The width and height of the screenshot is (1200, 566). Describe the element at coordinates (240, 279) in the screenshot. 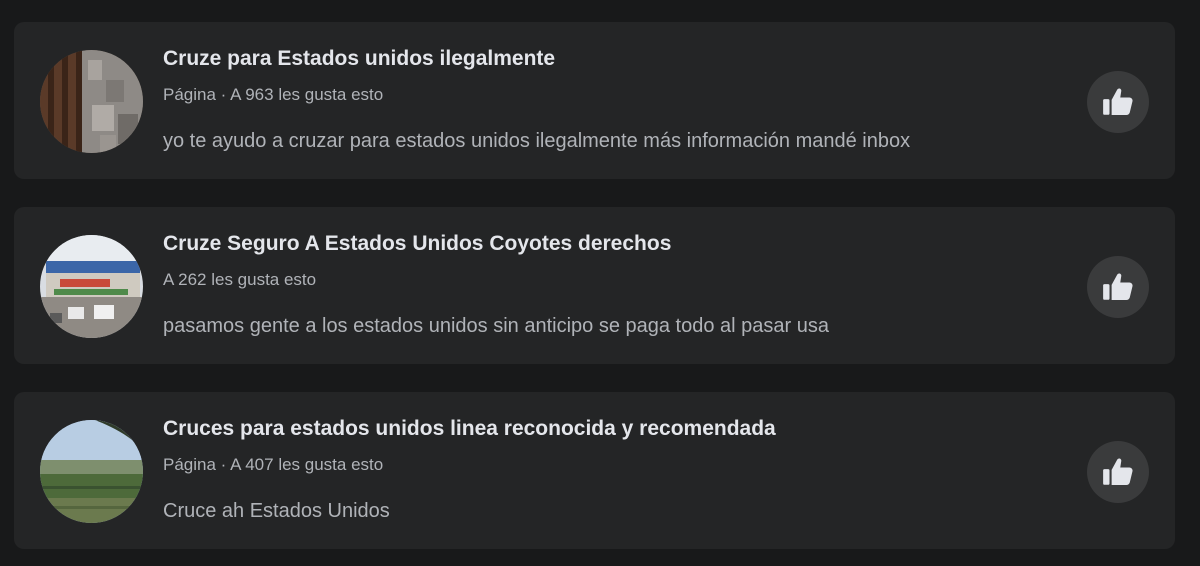

I see `page-meta: A 262 les gusta esto` at that location.